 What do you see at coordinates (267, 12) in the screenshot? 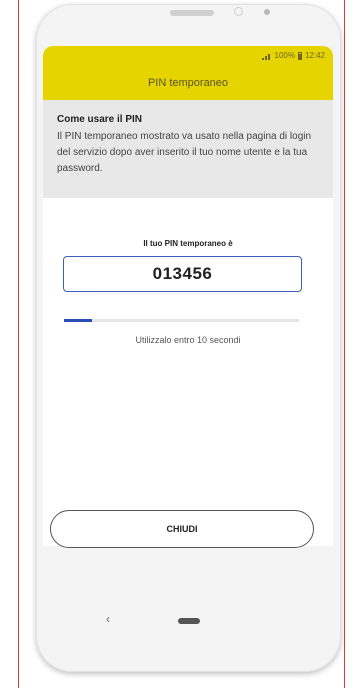
I see `proximity-sensor` at bounding box center [267, 12].